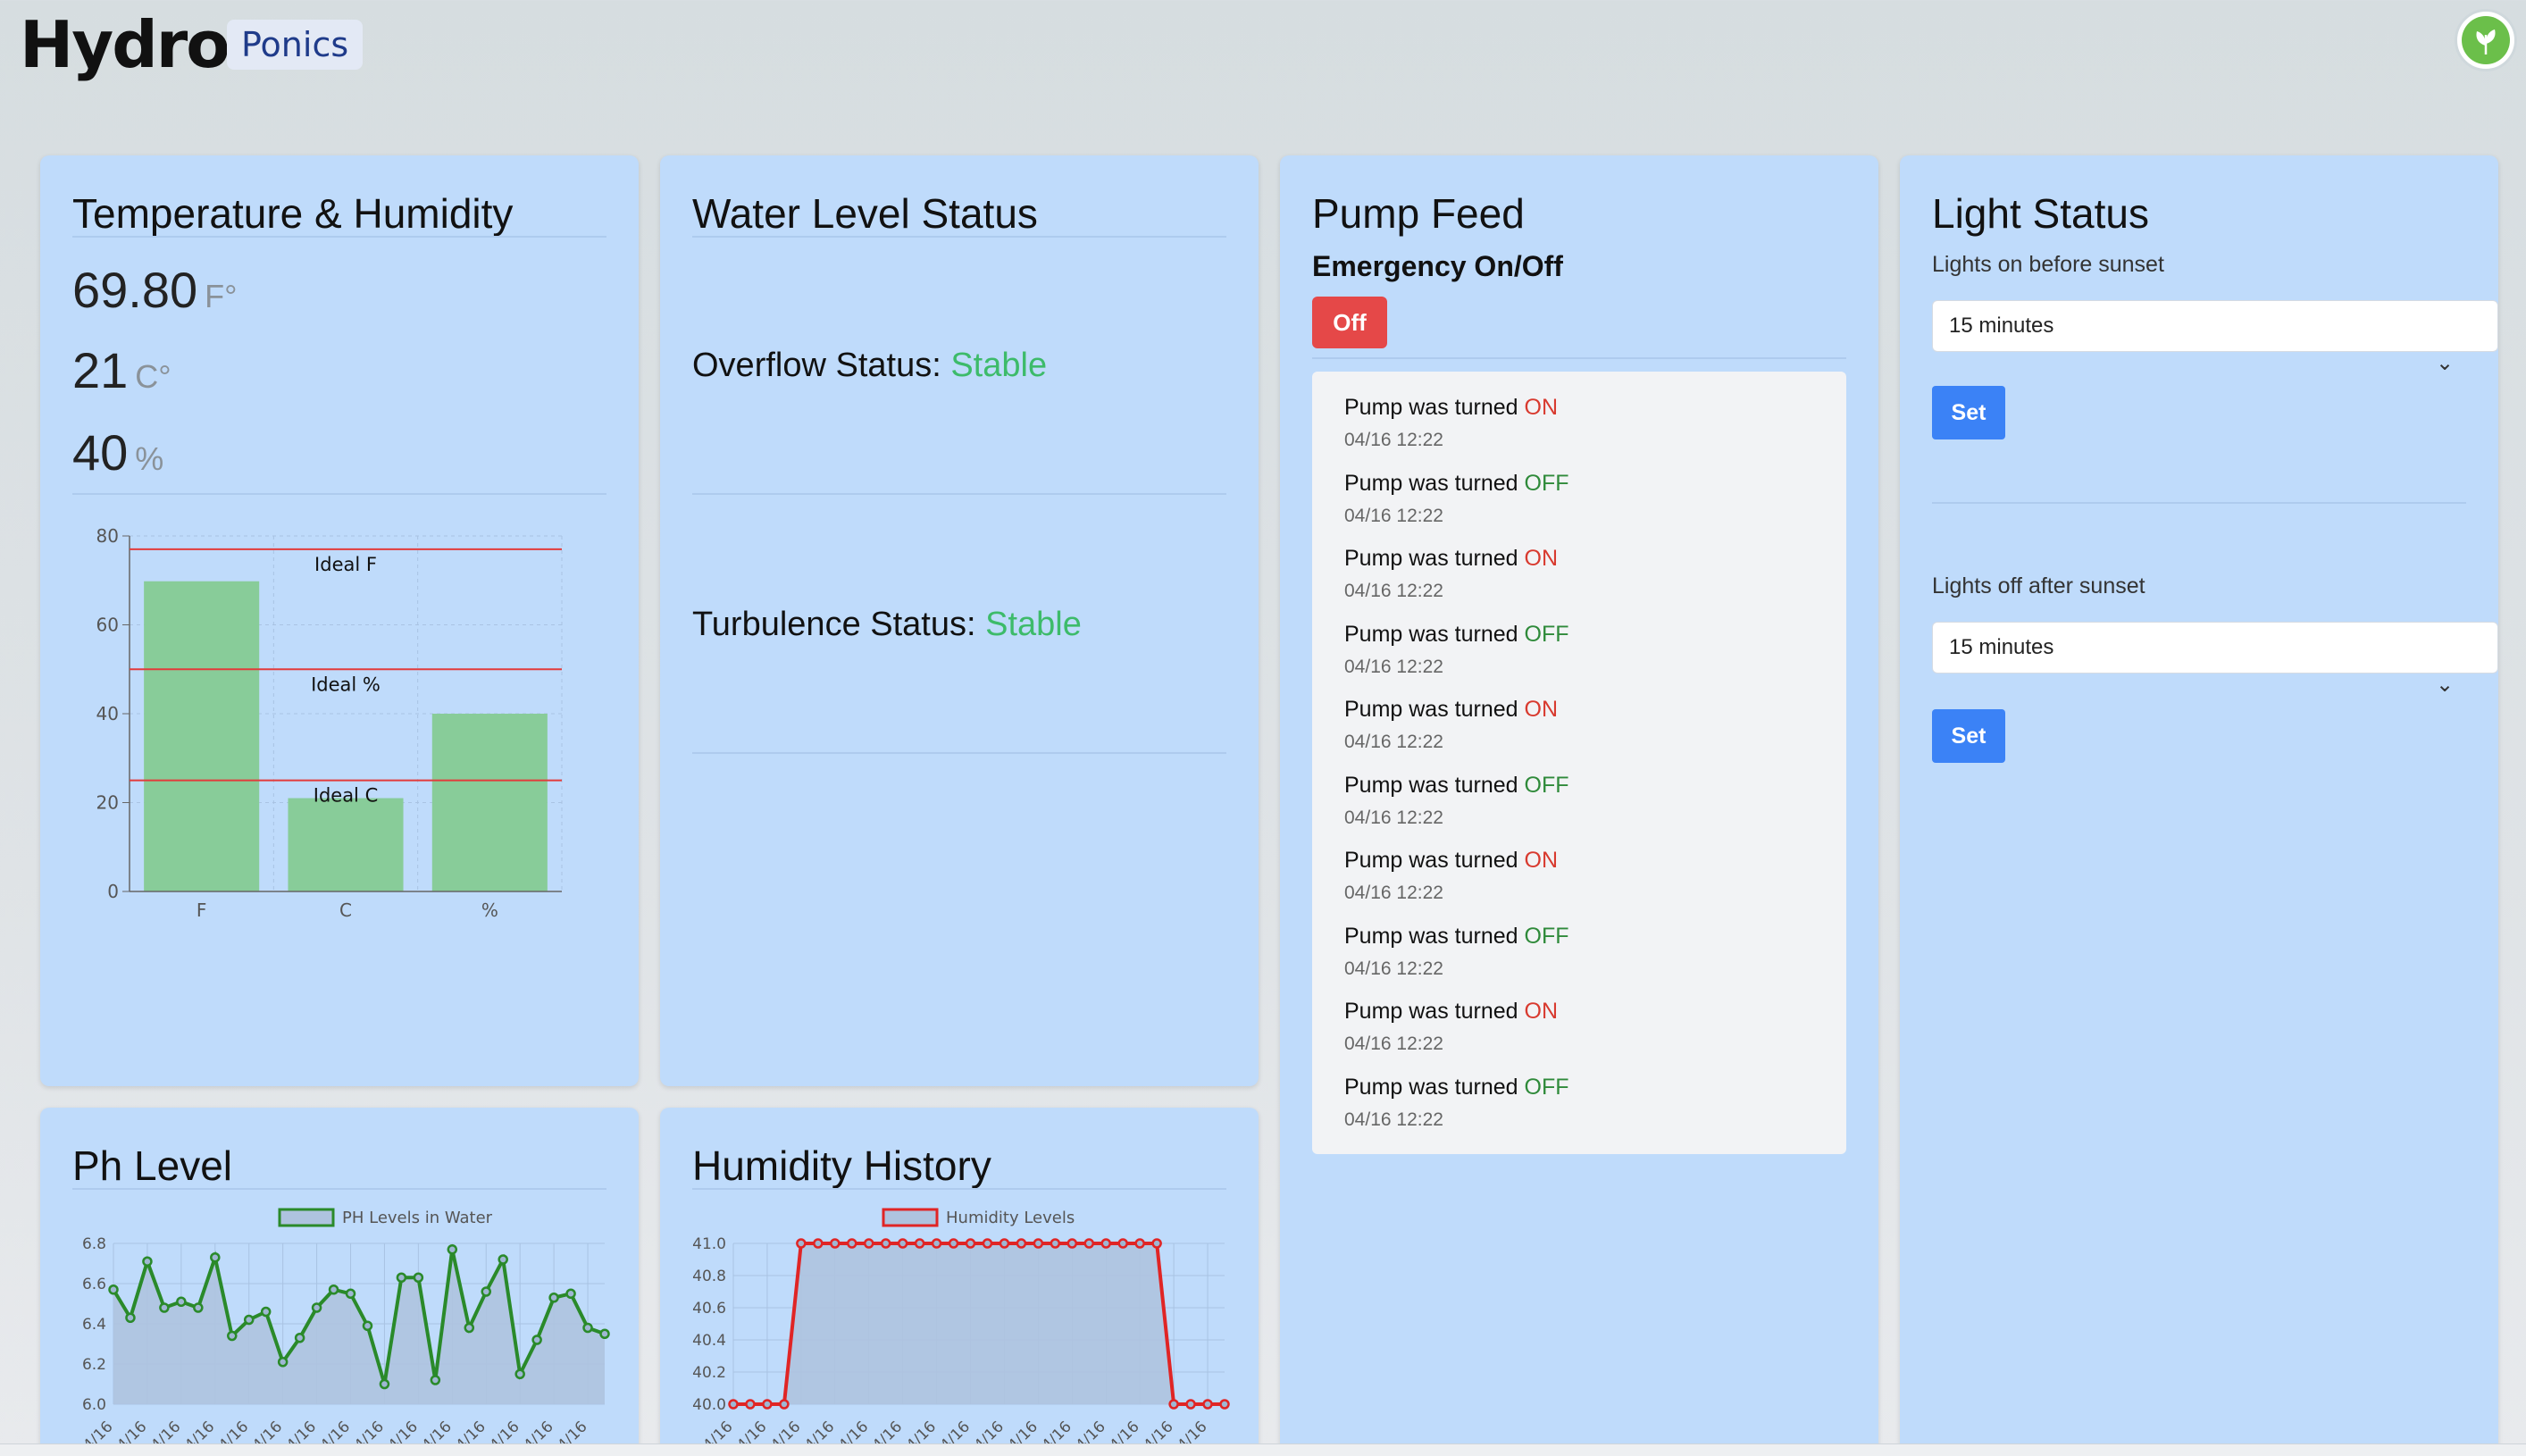 The image size is (2526, 1456). Describe the element at coordinates (307, 1217) in the screenshot. I see `legend-swatch` at that location.